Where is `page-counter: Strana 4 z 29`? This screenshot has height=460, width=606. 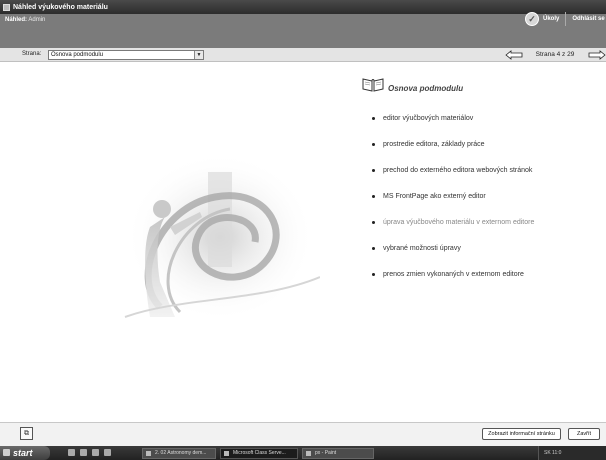 page-counter: Strana 4 z 29 is located at coordinates (555, 54).